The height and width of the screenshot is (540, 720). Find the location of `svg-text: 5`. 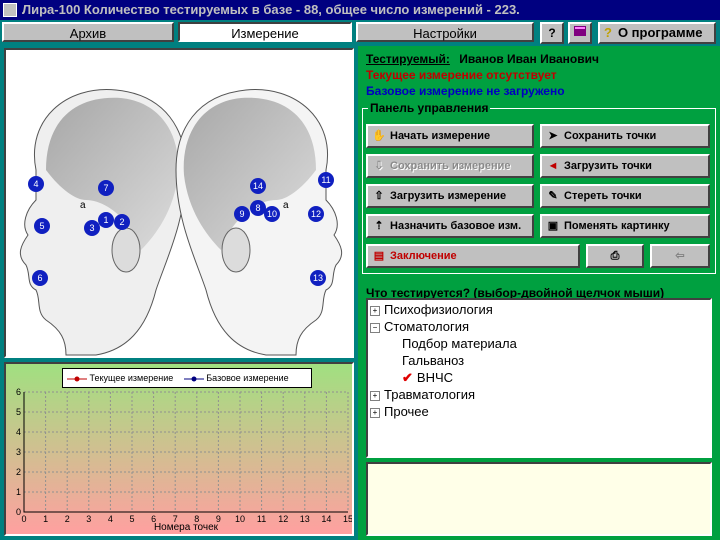

svg-text: 5 is located at coordinates (41, 226).